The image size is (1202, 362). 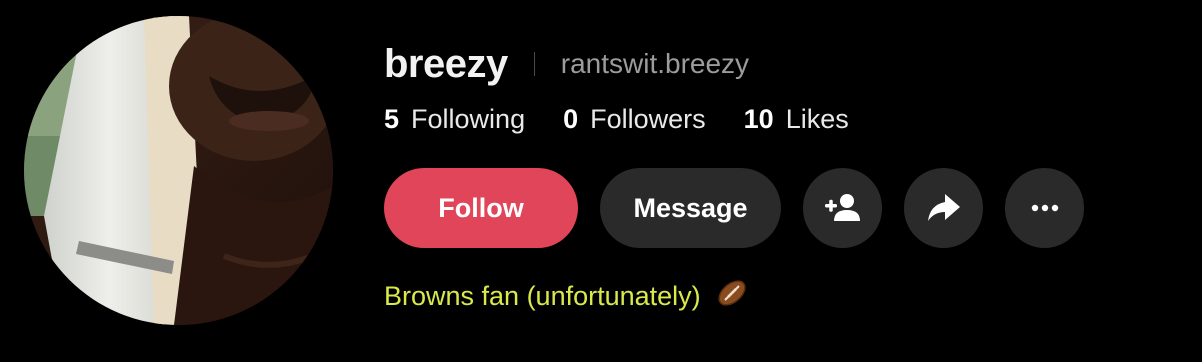 What do you see at coordinates (446, 63) in the screenshot?
I see `display-name: breezy` at bounding box center [446, 63].